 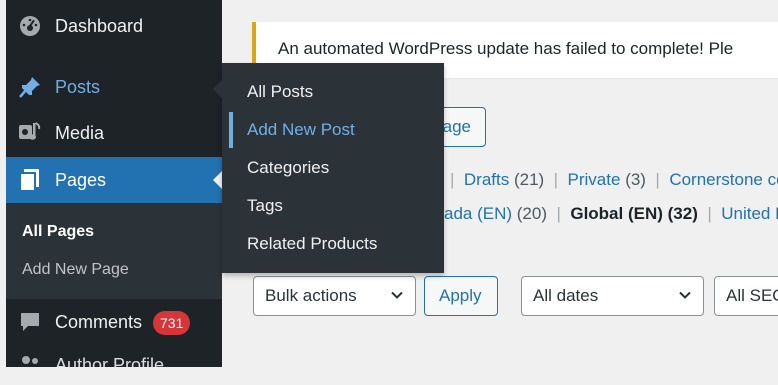 I want to click on pushpin-icon, so click(x=30, y=87).